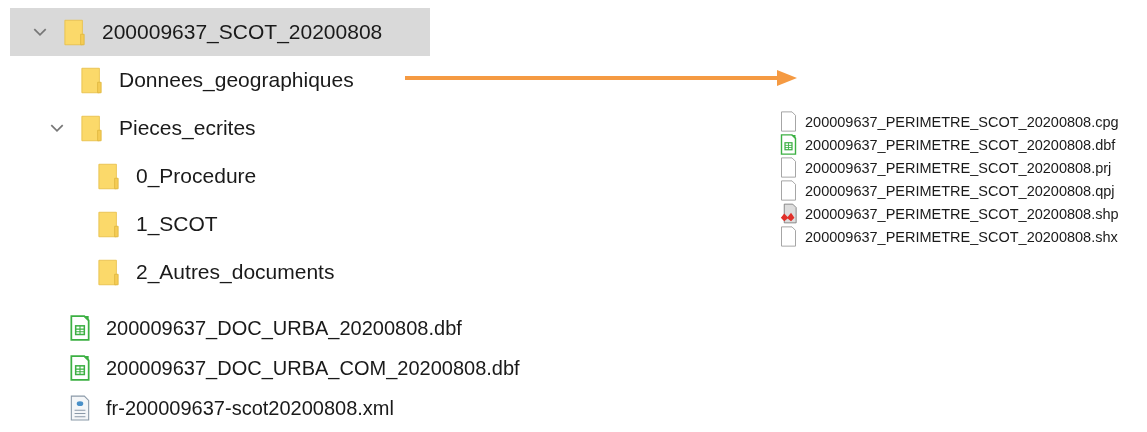 This screenshot has height=432, width=1147. I want to click on folder-tree-item: 2_Autres_documents, so click(220, 272).